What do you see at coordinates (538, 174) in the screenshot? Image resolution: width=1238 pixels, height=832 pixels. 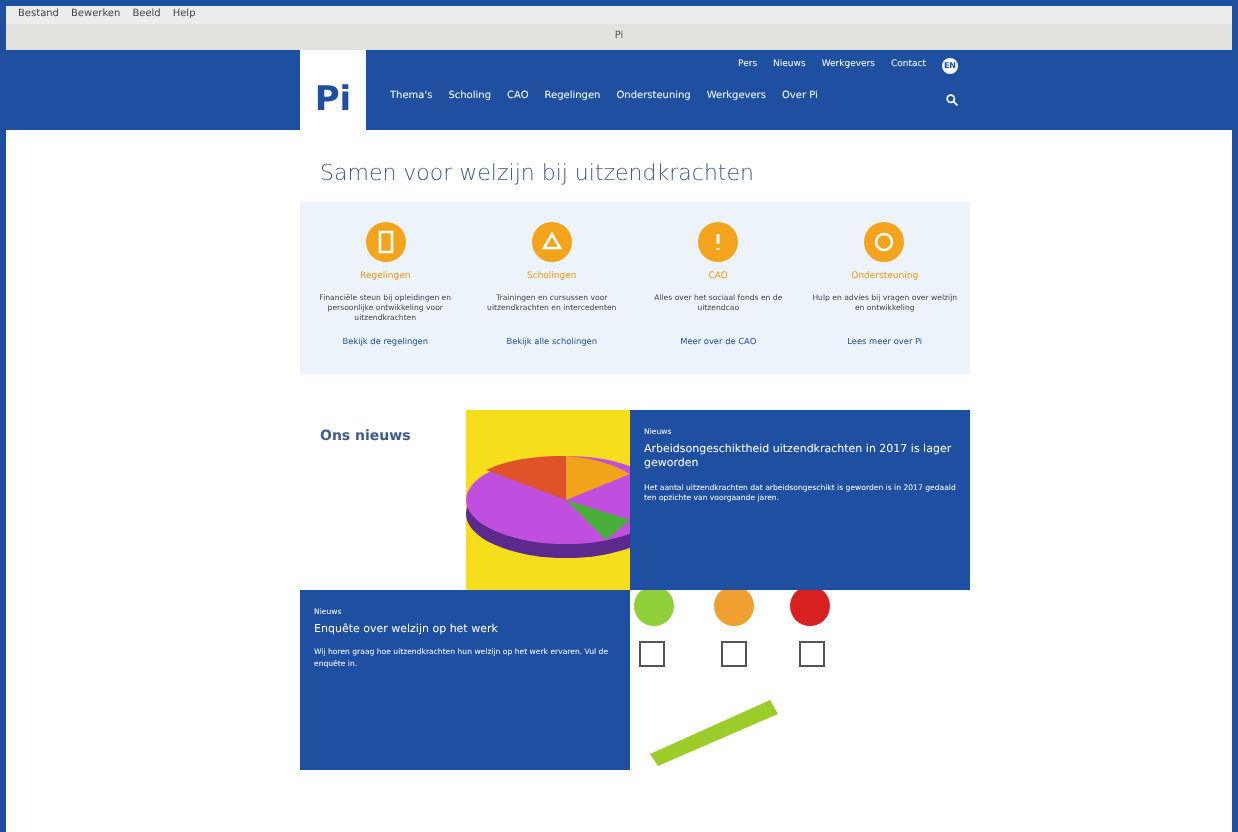 I see `page-heading: Samen voor welzijn bij uitzendkrachten` at bounding box center [538, 174].